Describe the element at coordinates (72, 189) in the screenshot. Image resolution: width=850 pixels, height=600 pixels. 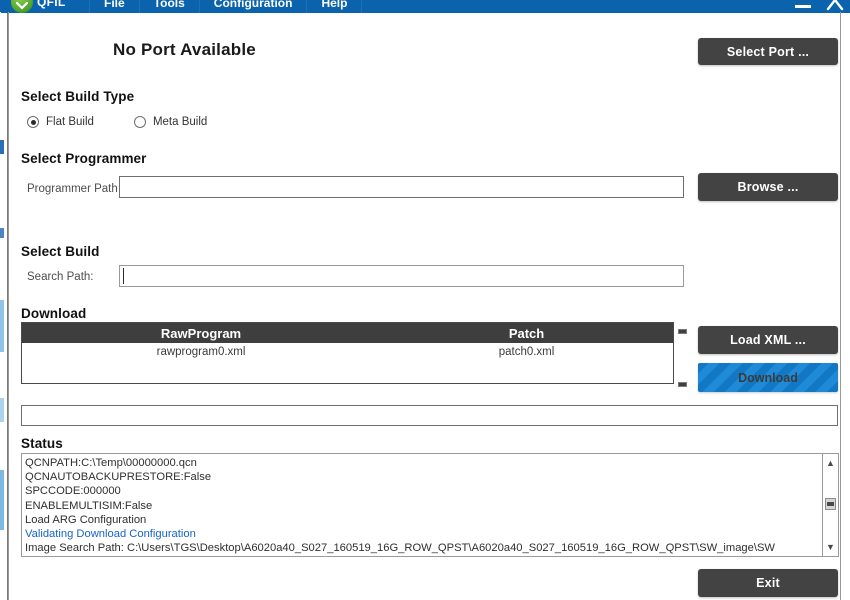
I see `programmer-path-label: Programmer Path` at that location.